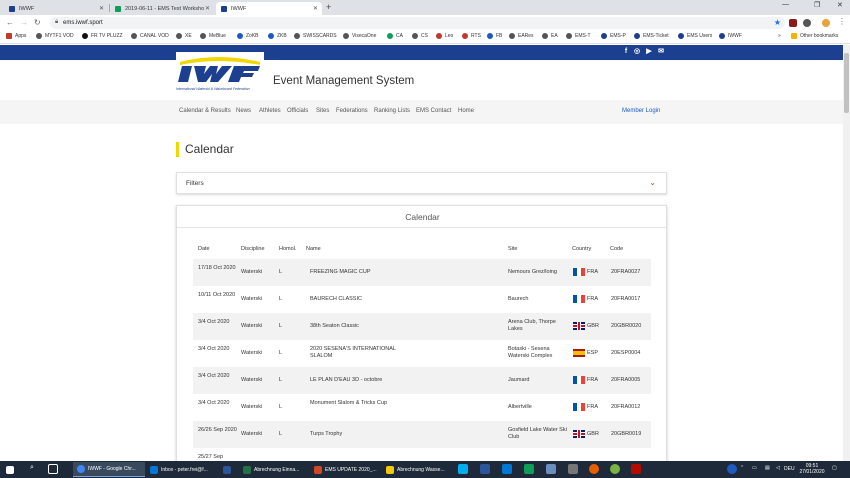 The height and width of the screenshot is (478, 850). I want to click on mail-icon: ✉, so click(661, 52).